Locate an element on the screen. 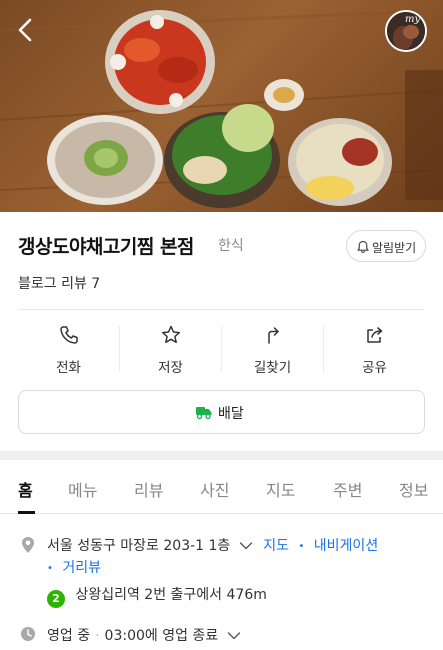 The image size is (443, 650). location-pin-icon is located at coordinates (28, 545).